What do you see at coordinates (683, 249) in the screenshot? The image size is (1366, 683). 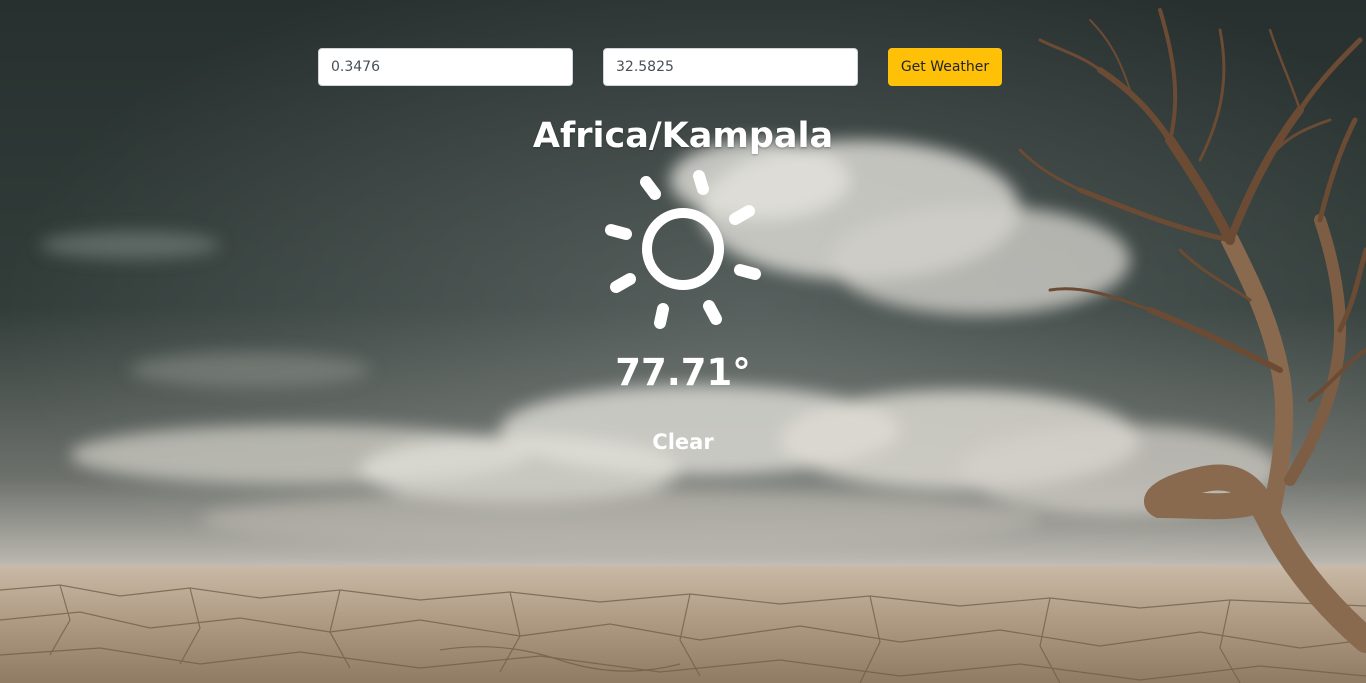 I see `clear-day-sun-icon` at bounding box center [683, 249].